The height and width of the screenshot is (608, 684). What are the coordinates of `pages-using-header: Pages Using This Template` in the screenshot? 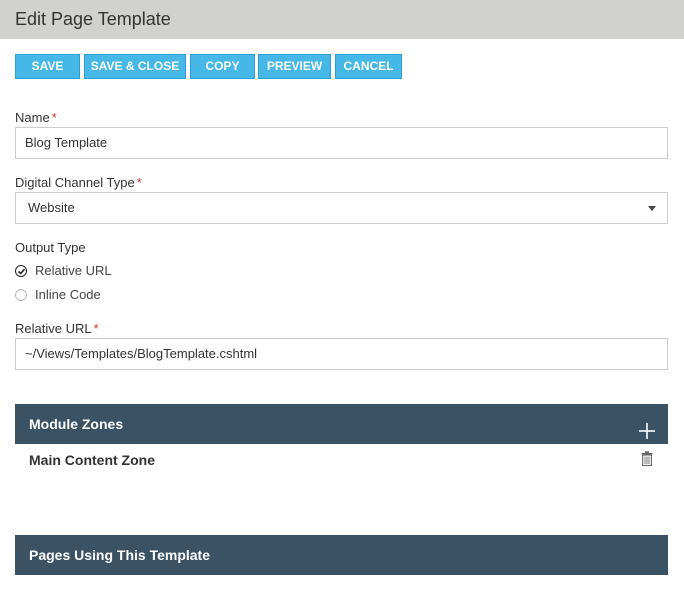 It's located at (341, 555).